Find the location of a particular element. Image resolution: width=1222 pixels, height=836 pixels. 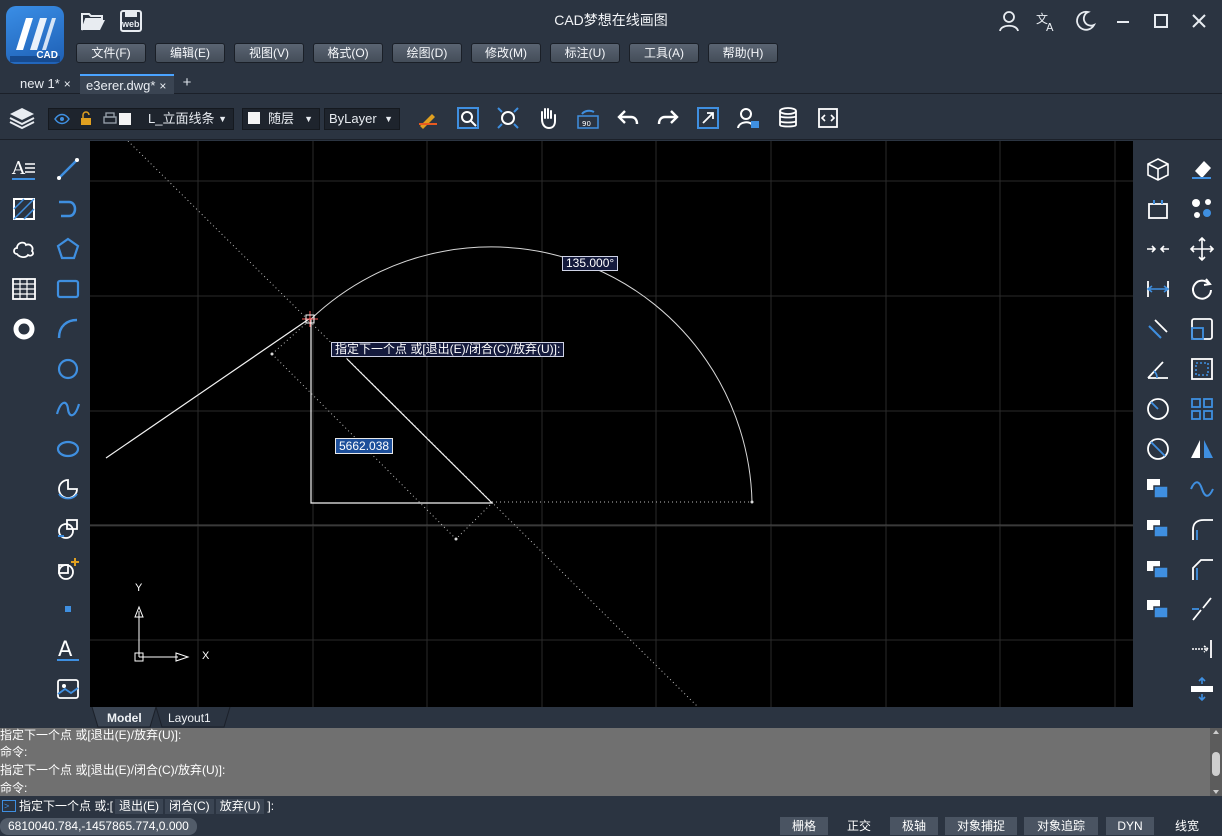

pan-hand-icon is located at coordinates (548, 118).